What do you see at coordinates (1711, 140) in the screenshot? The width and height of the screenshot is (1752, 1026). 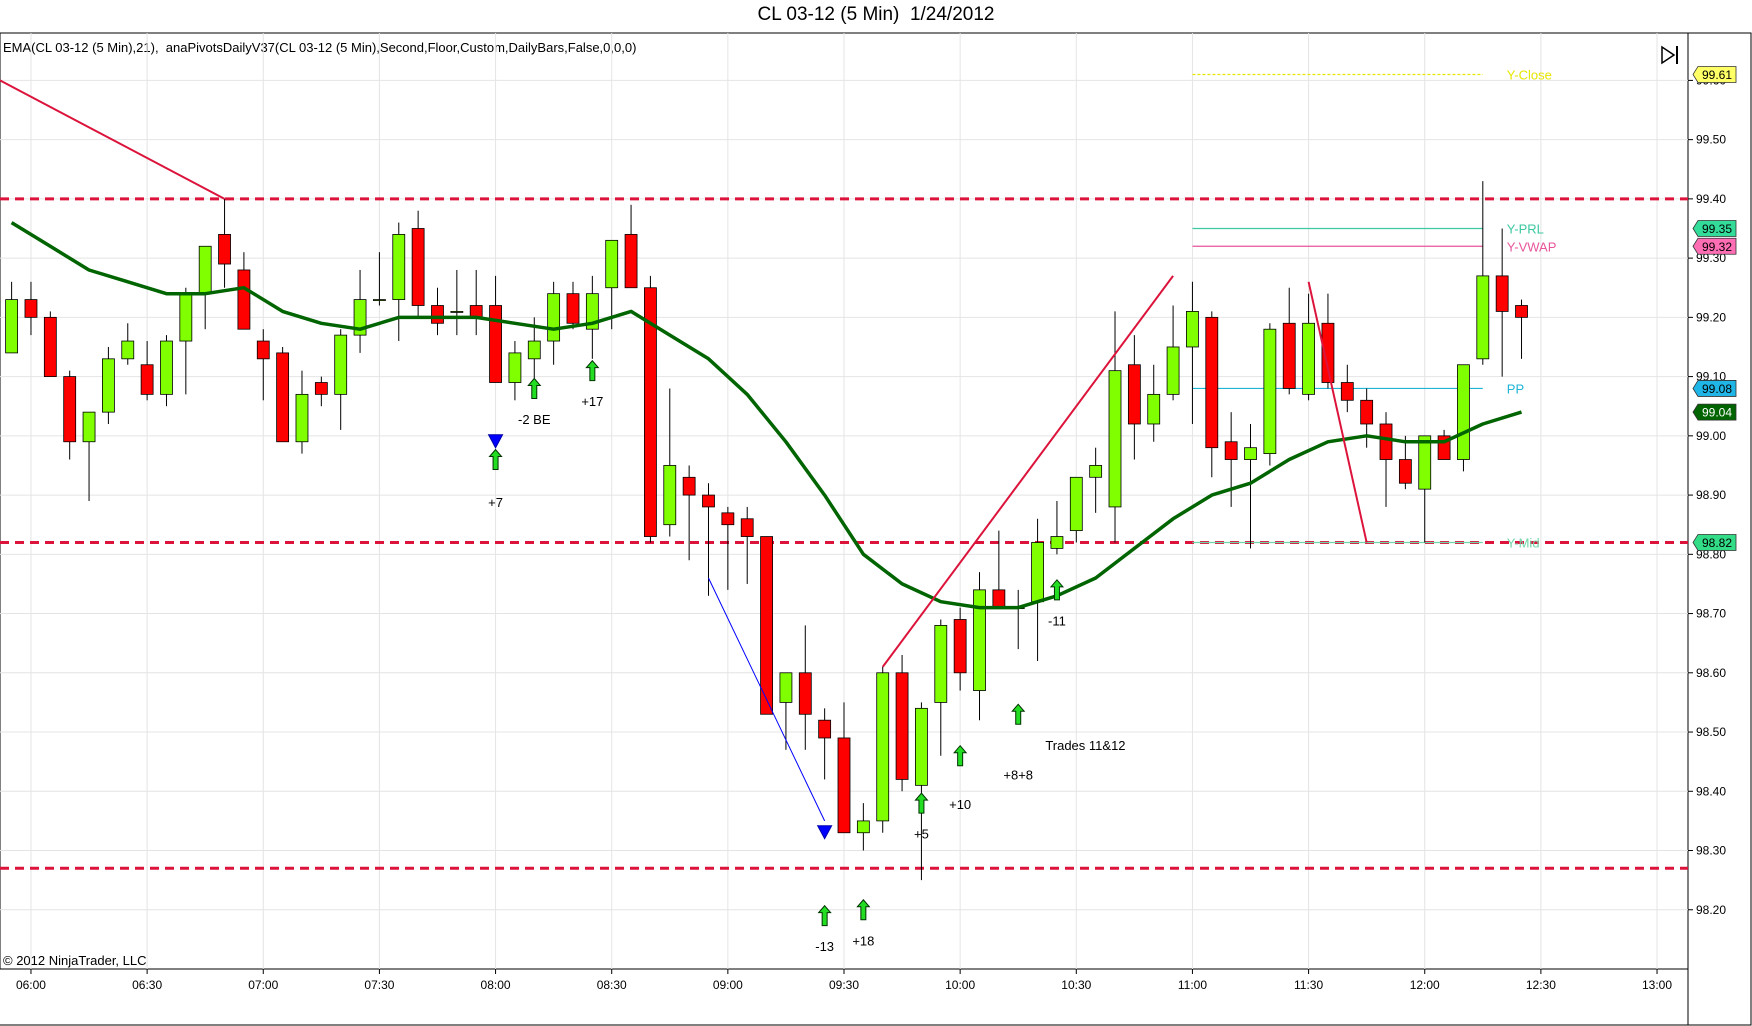 I see `y-tick-label: 99.50` at bounding box center [1711, 140].